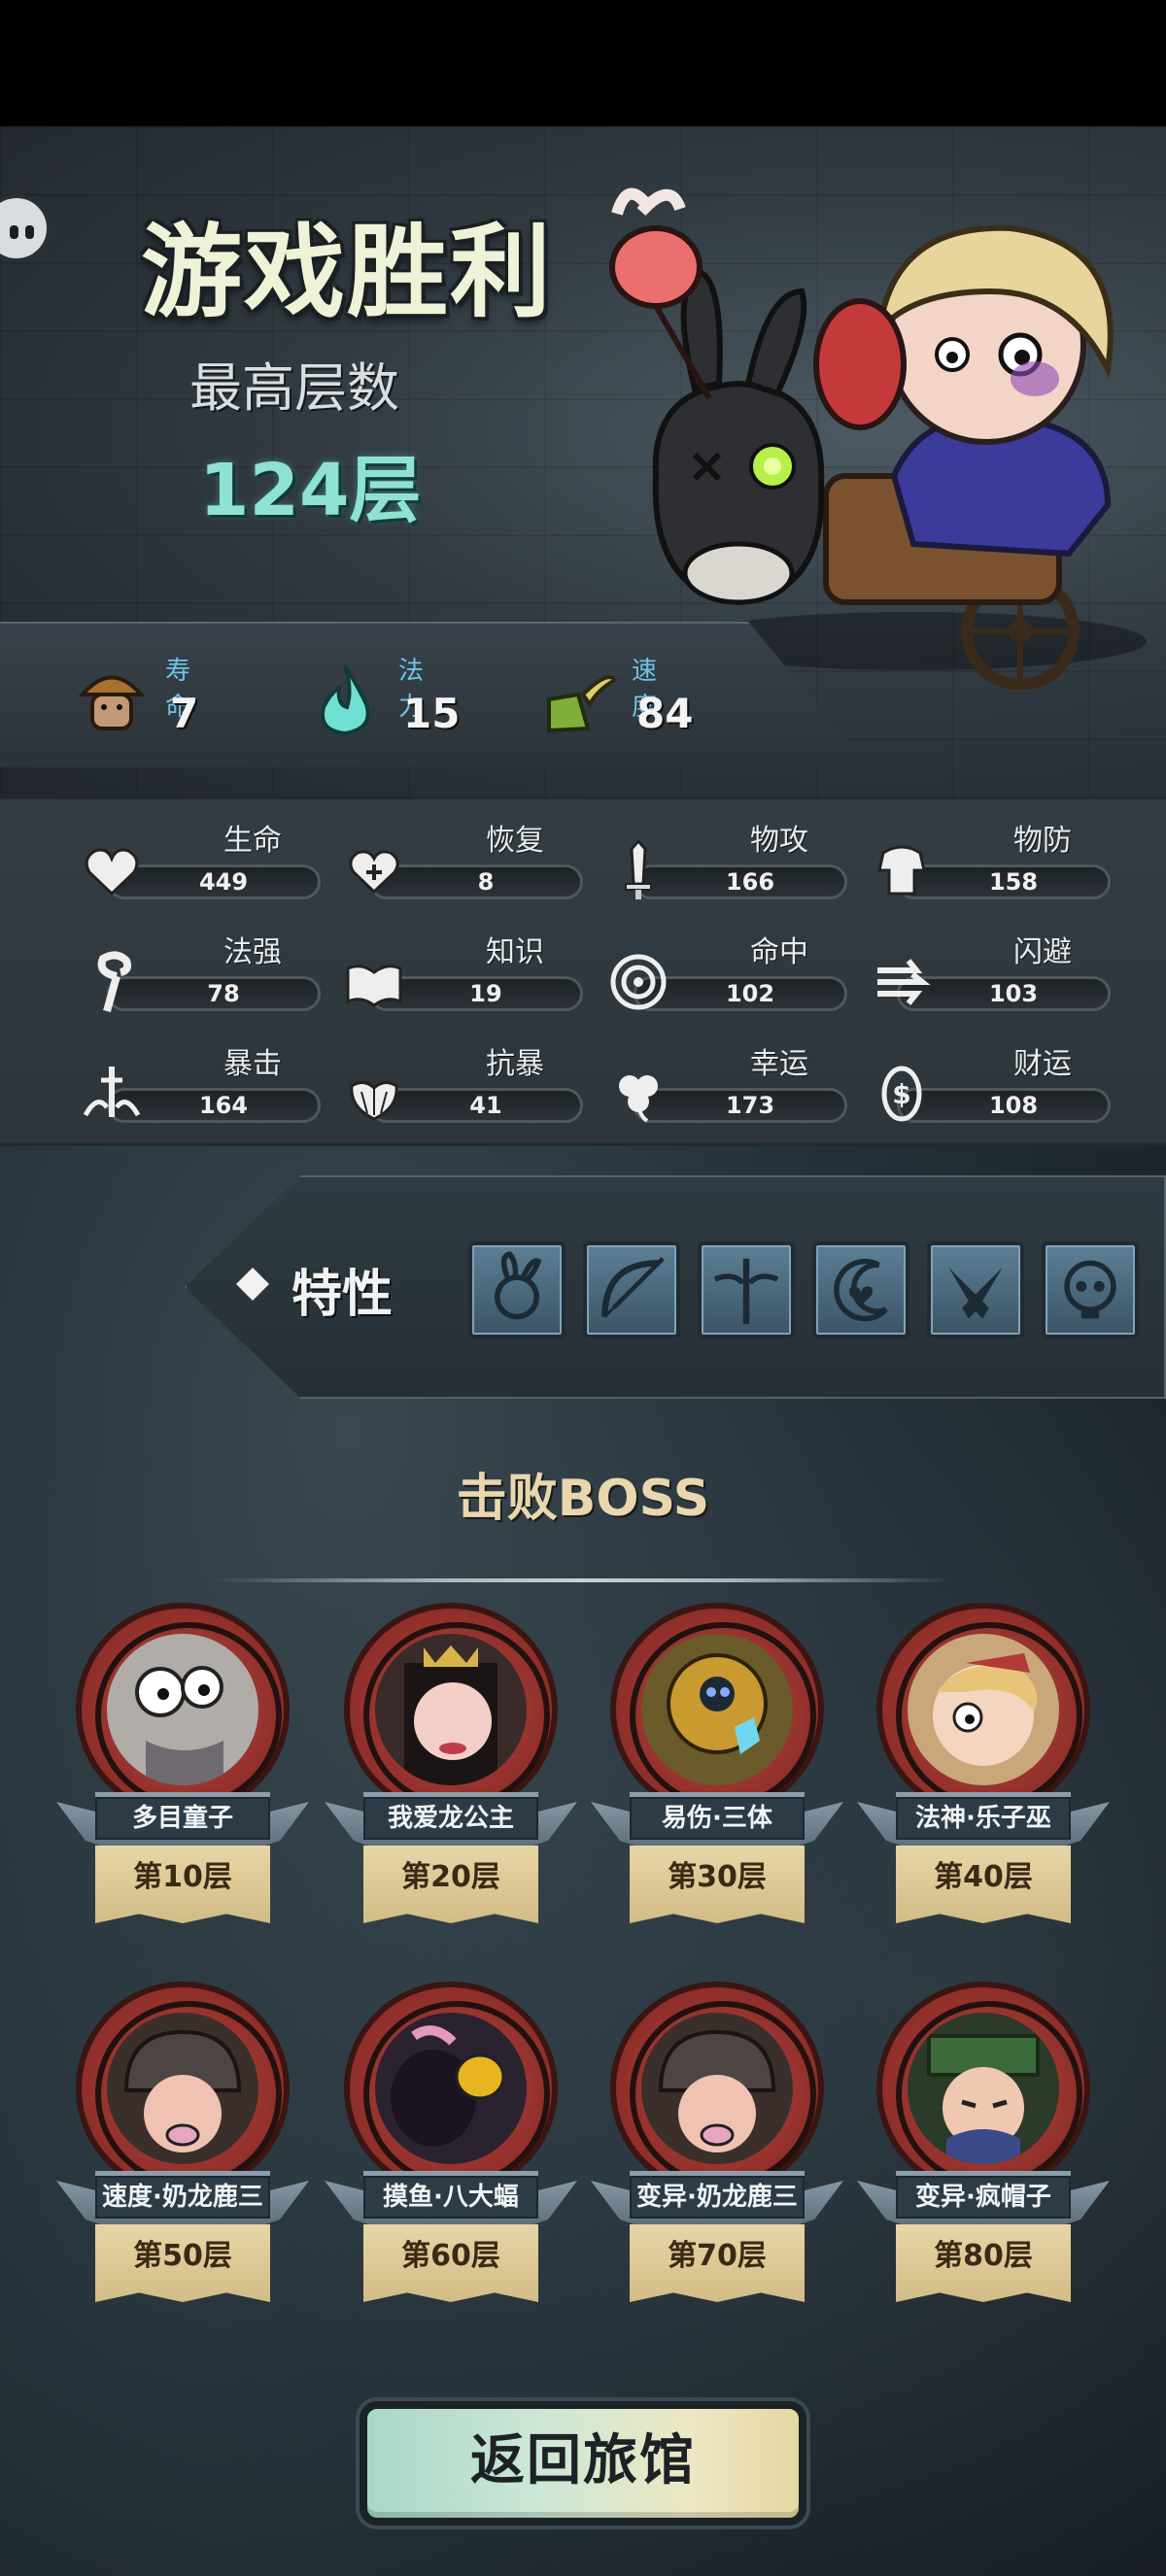  I want to click on moon-heart-trait-icon, so click(861, 1290).